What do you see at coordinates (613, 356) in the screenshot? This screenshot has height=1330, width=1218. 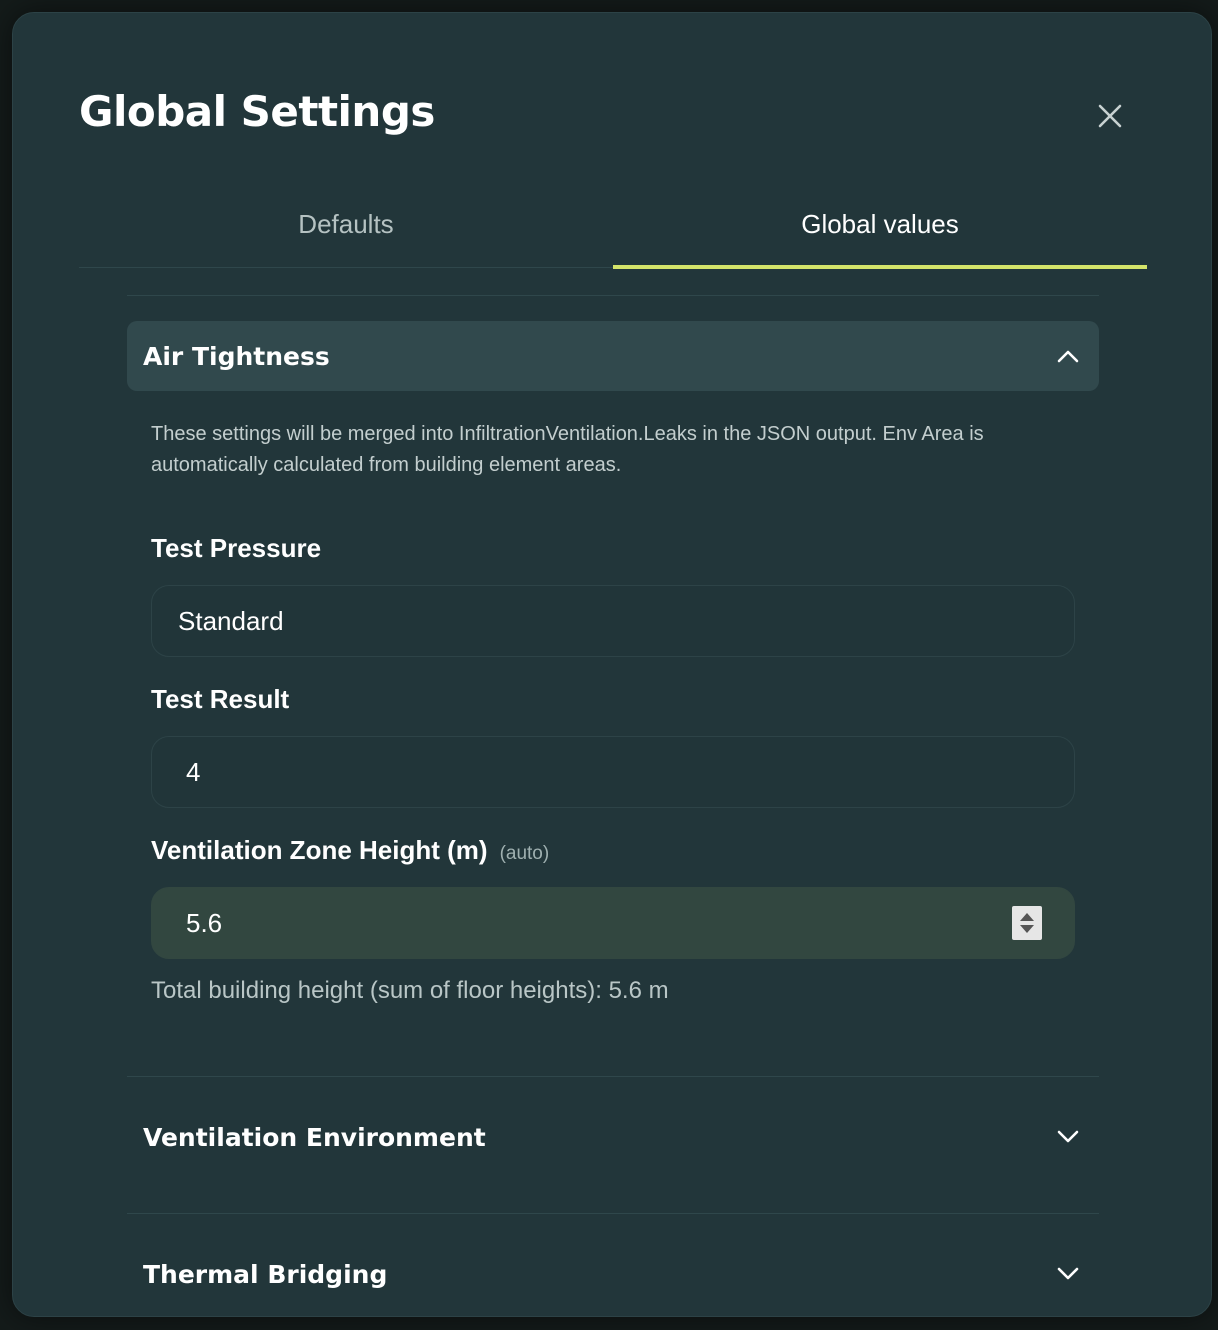 I see `section-header-air-tightness: Air Tightness` at bounding box center [613, 356].